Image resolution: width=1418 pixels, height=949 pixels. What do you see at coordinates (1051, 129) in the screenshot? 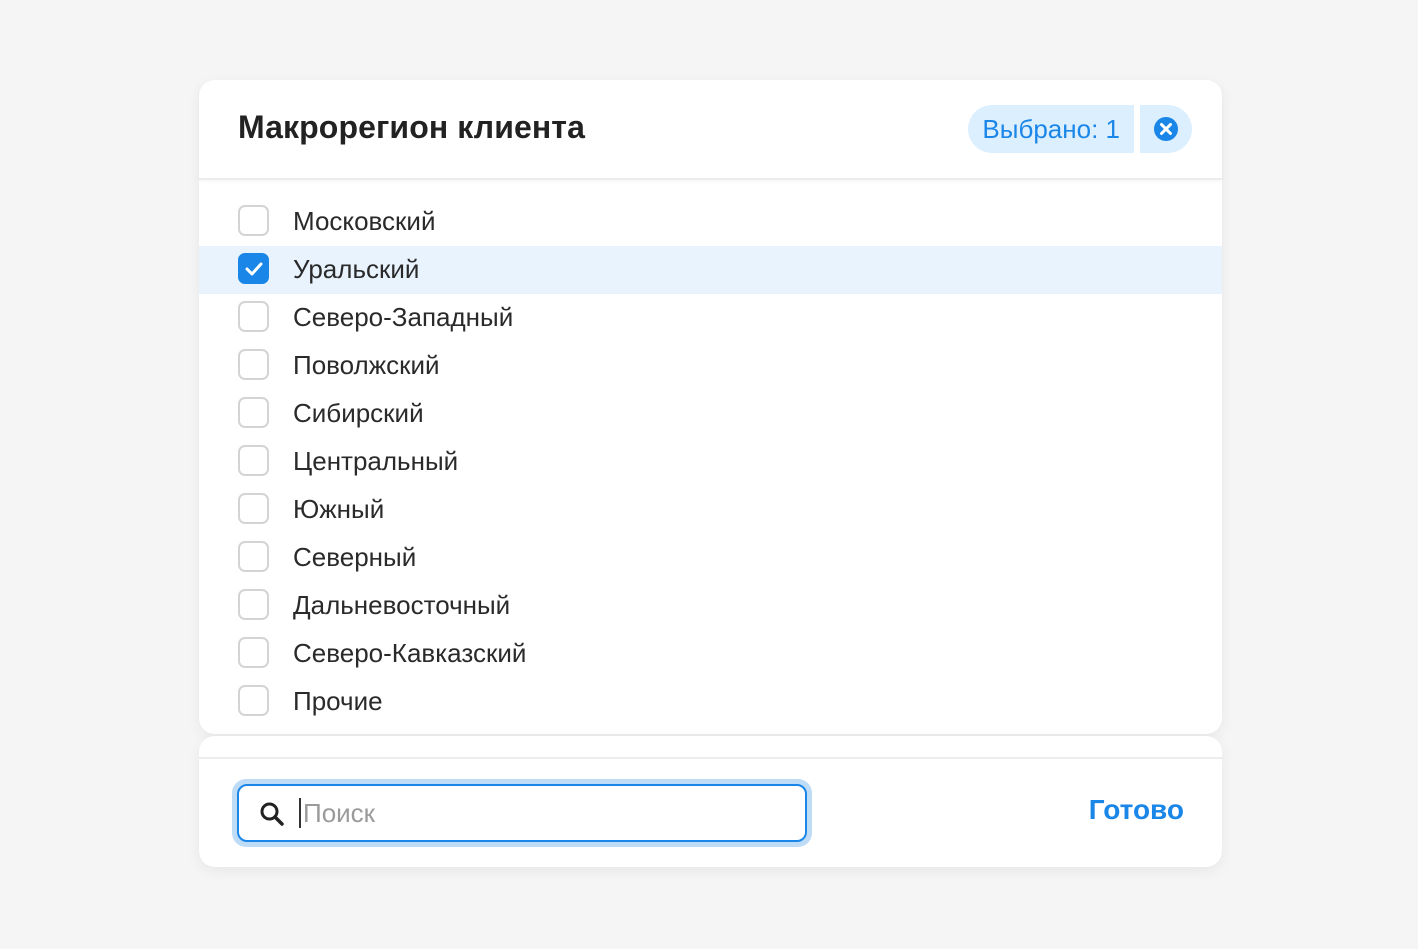
I see `selected-count-label: Выбрано: 1` at bounding box center [1051, 129].